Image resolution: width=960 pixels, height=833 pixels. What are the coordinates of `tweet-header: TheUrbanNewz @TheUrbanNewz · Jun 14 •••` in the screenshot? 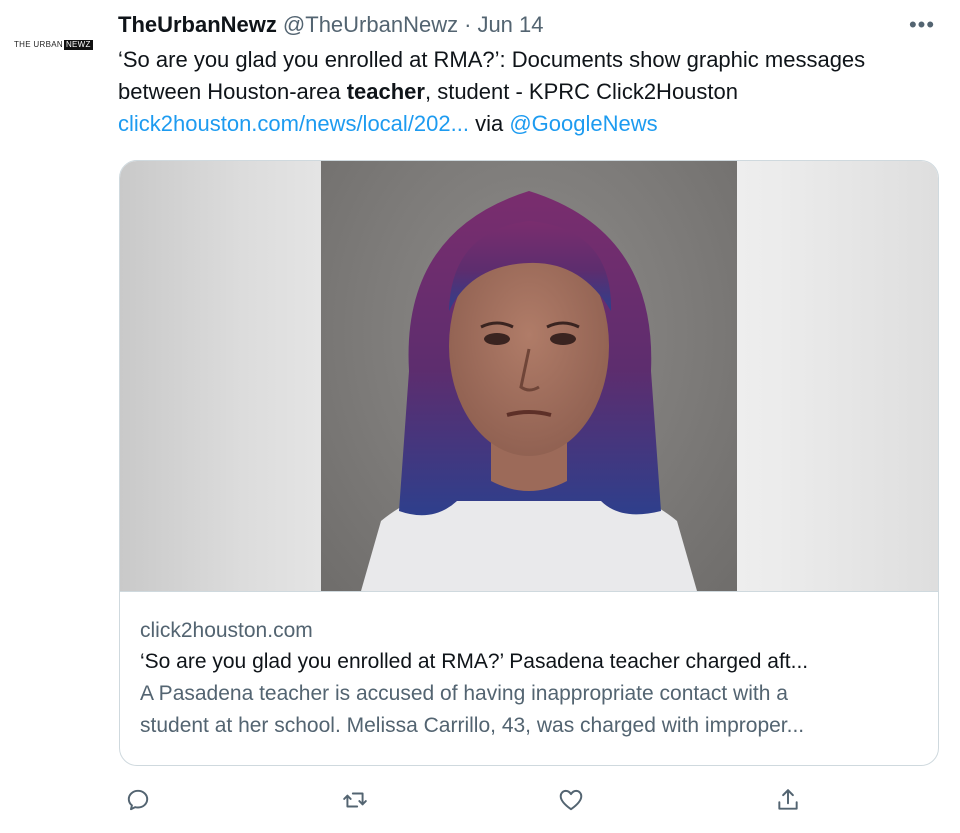 It's located at (530, 25).